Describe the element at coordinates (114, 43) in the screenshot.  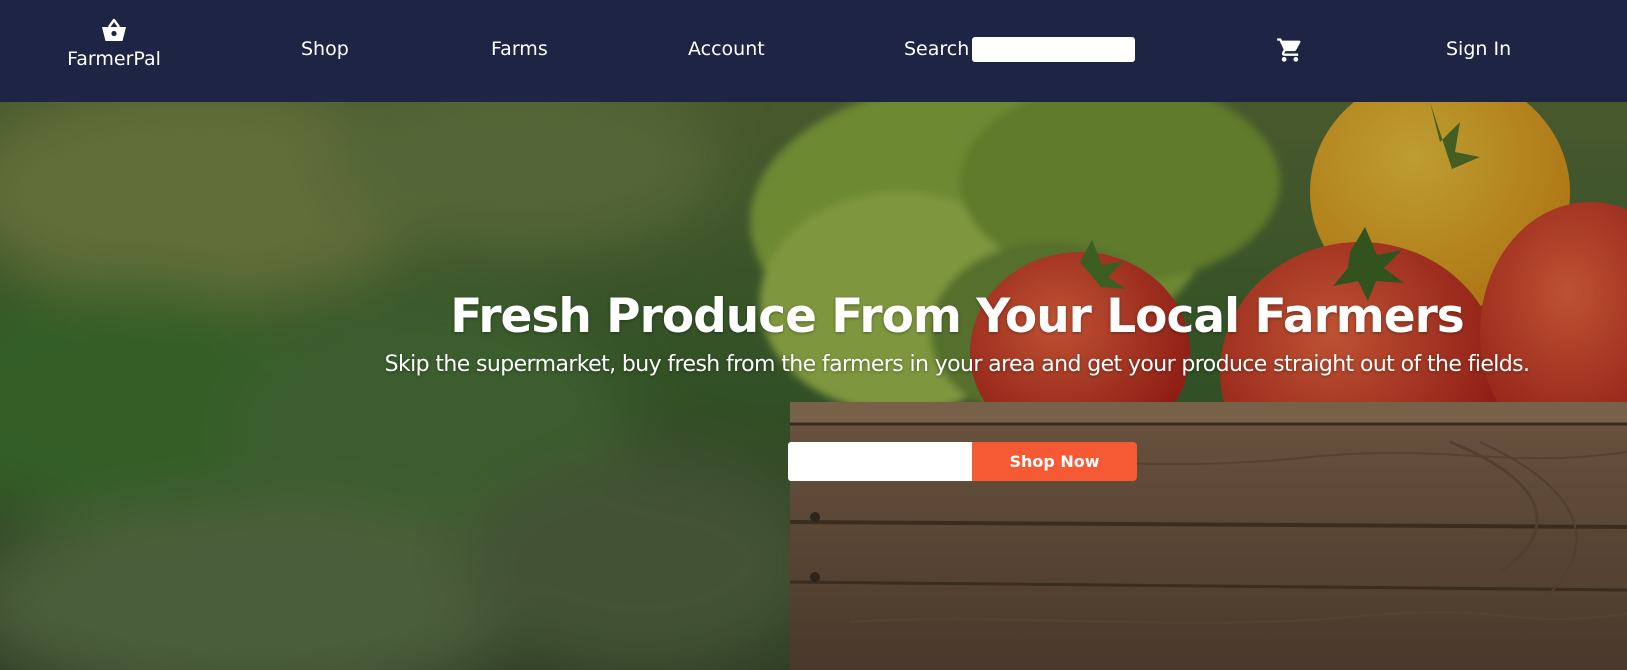
I see `brand-logo: FarmerPal` at that location.